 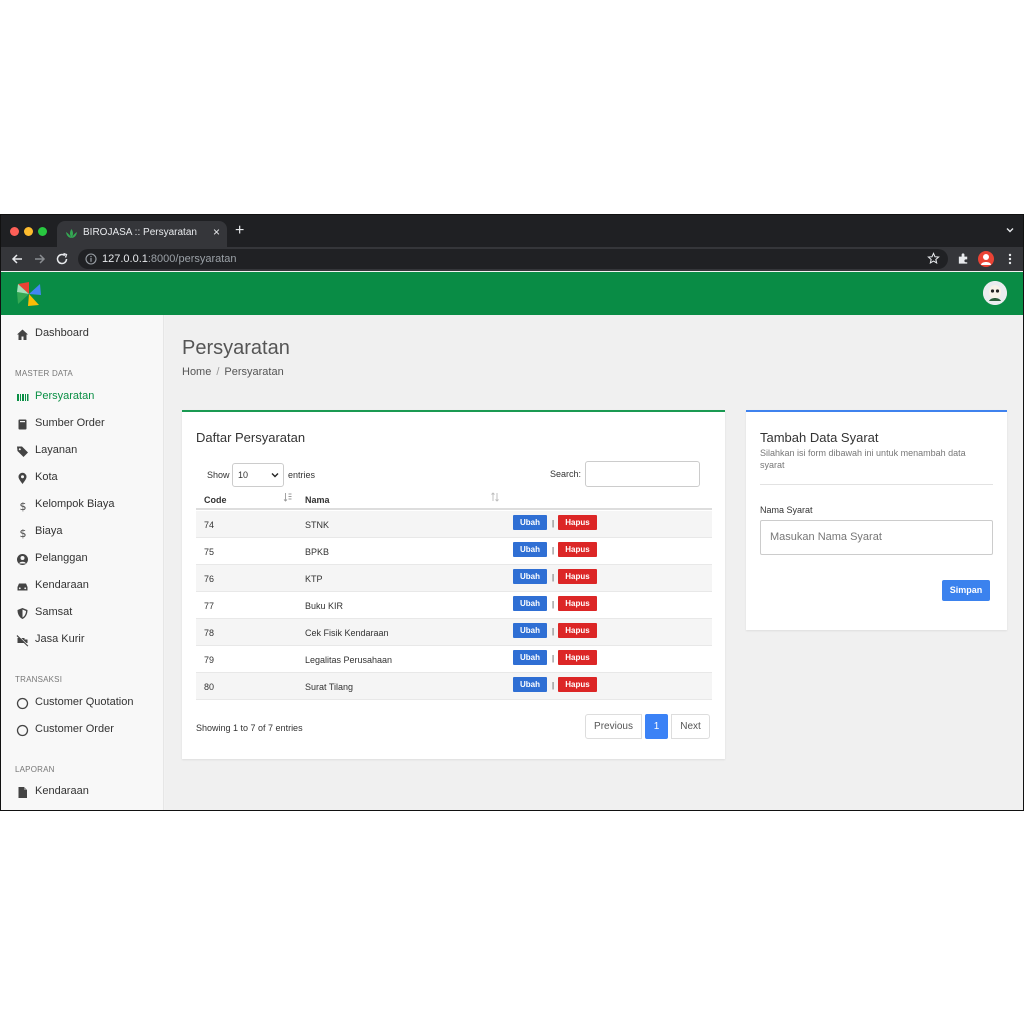 What do you see at coordinates (288, 497) in the screenshot?
I see `sort-ascending-icon` at bounding box center [288, 497].